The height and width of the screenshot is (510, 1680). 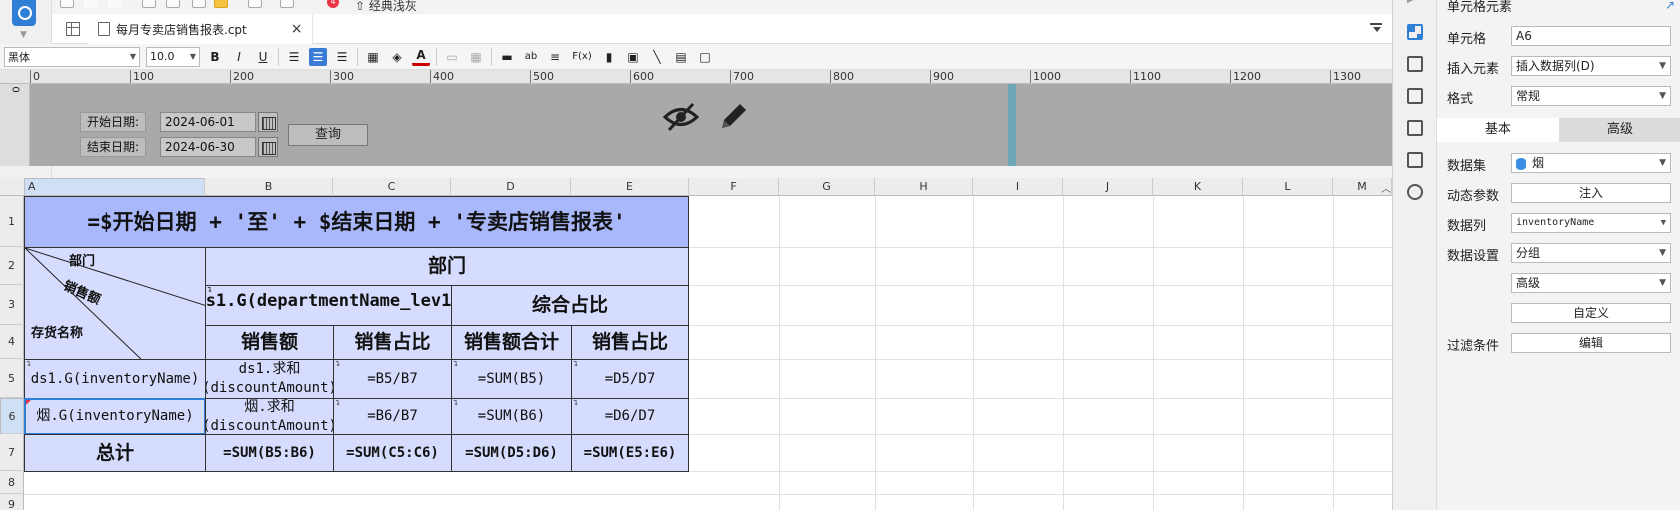 What do you see at coordinates (681, 117) in the screenshot?
I see `eye-slash-icon` at bounding box center [681, 117].